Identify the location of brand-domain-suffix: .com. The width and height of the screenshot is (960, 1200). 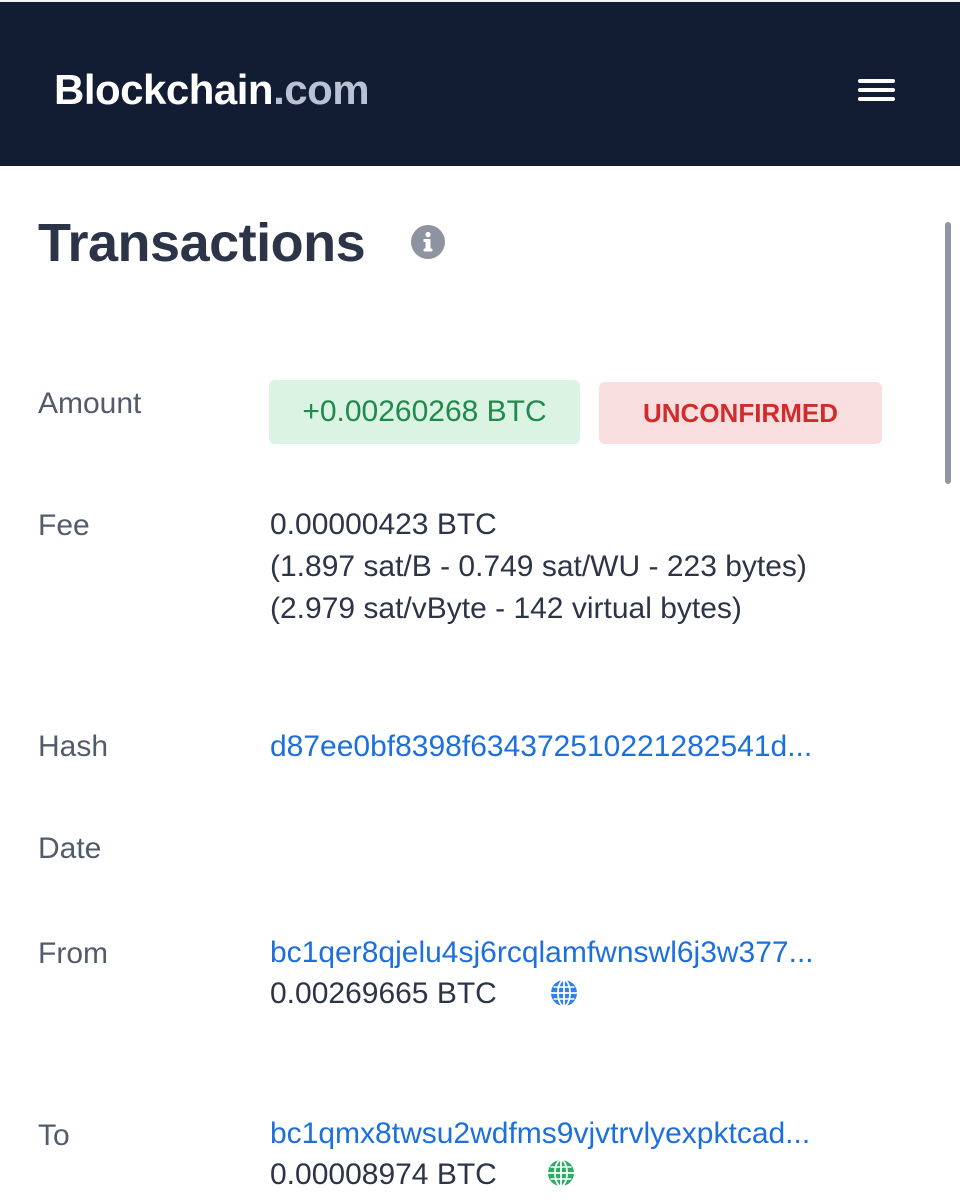
(321, 89).